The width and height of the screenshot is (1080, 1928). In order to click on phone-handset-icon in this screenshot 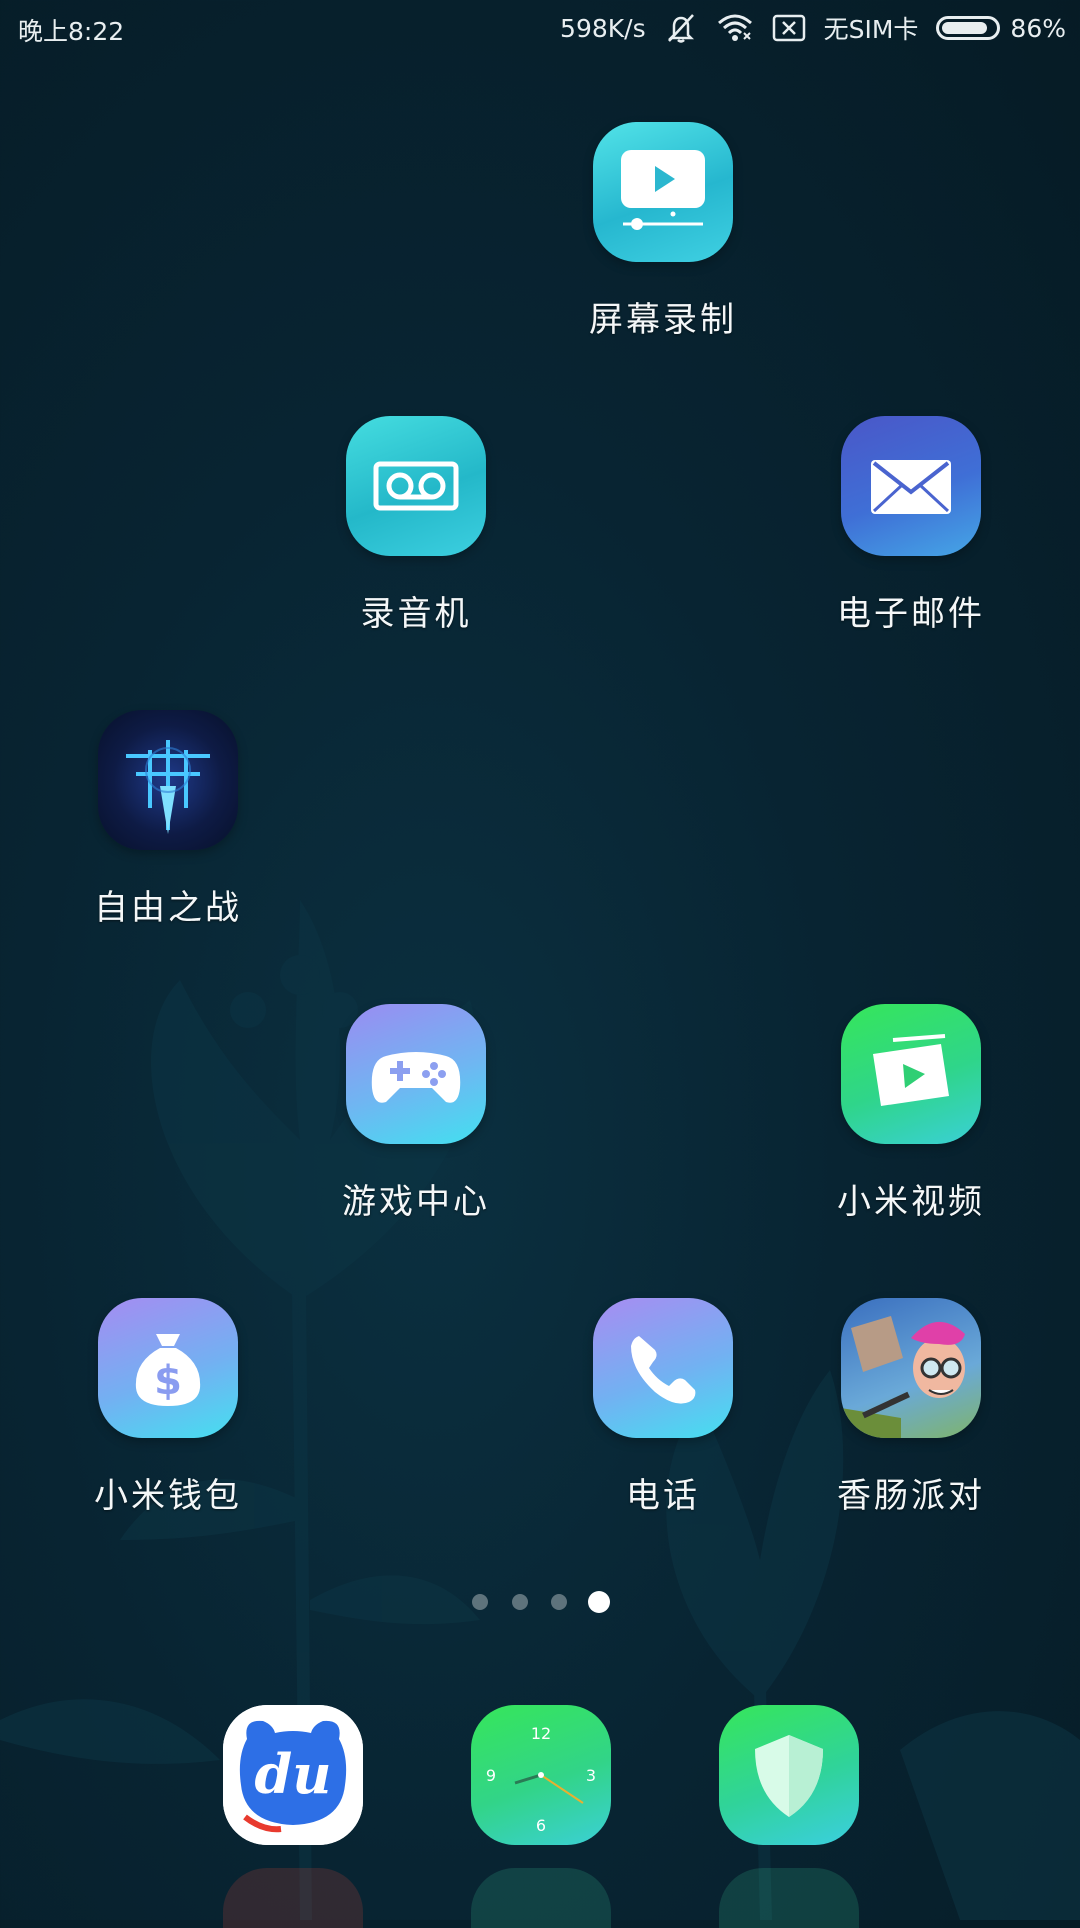, I will do `click(663, 1368)`.